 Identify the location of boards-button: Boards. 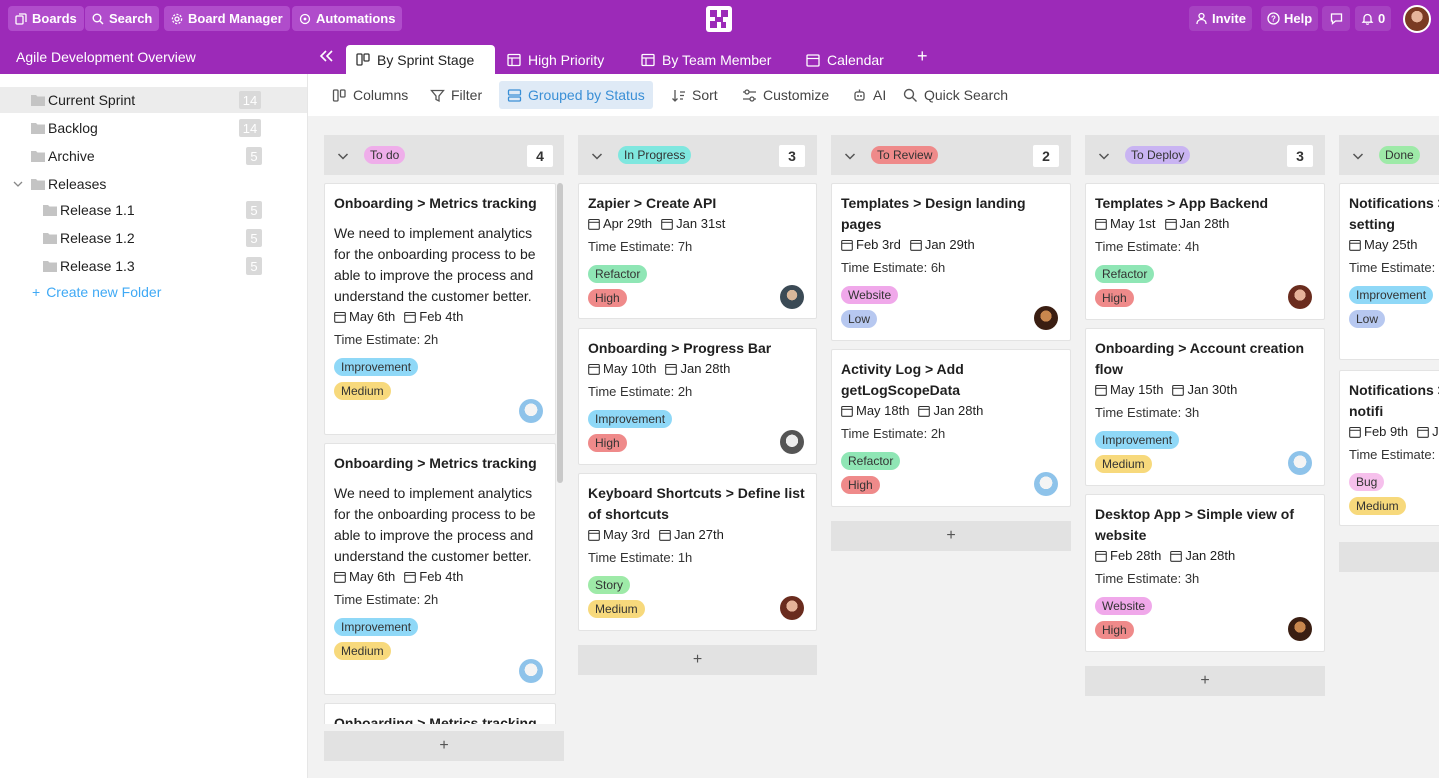
(46, 18).